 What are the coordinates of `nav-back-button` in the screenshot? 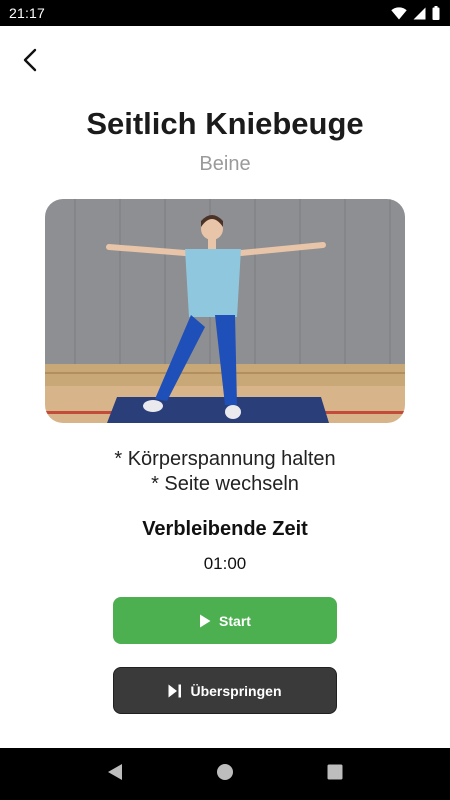 It's located at (115, 774).